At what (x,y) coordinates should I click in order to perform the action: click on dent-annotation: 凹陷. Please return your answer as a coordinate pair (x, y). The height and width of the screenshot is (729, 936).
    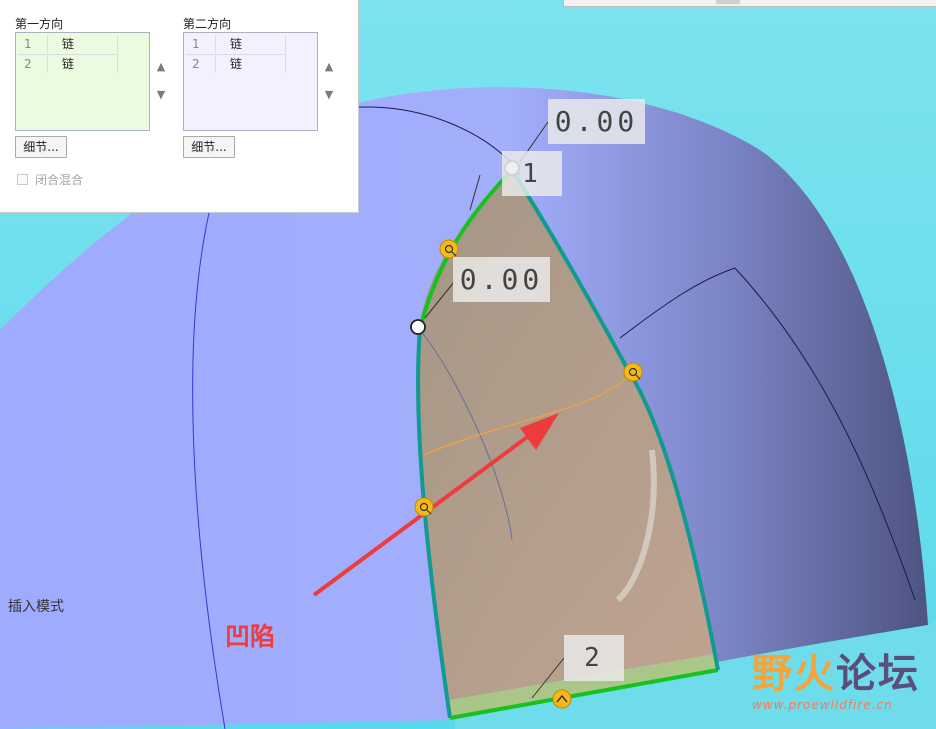
    Looking at the image, I should click on (250, 636).